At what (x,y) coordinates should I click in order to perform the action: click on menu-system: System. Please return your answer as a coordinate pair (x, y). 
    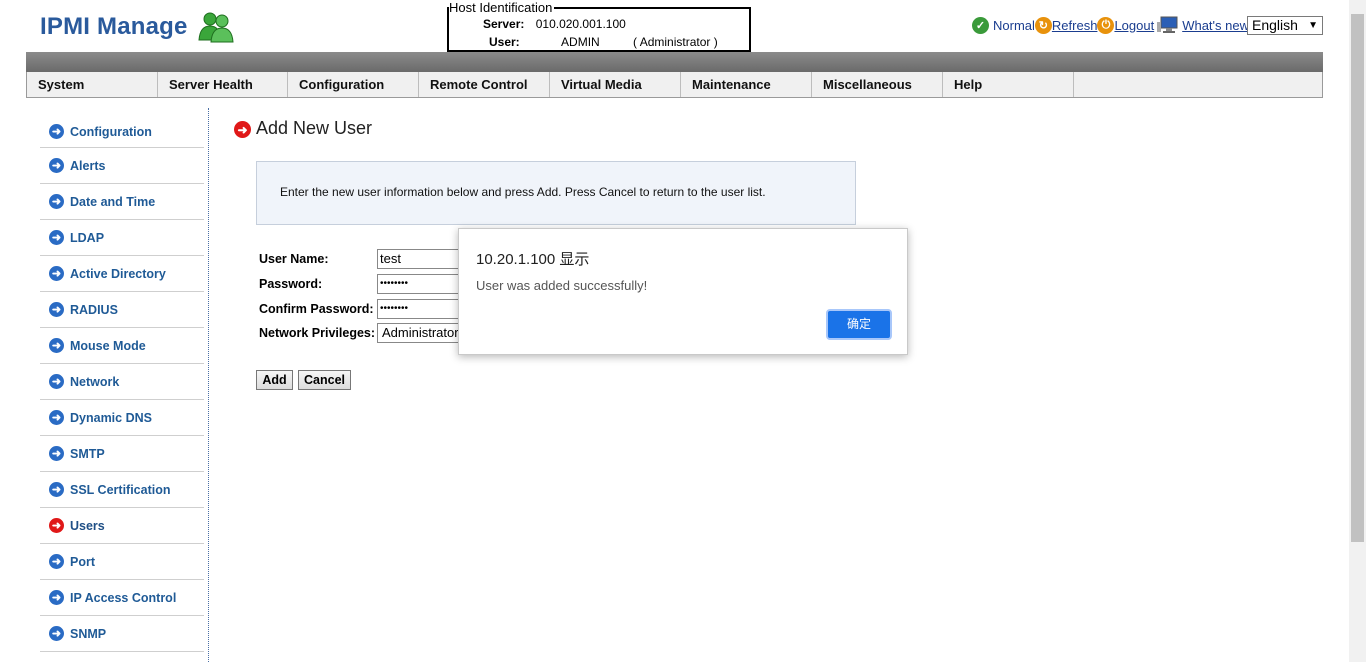
    Looking at the image, I should click on (92, 84).